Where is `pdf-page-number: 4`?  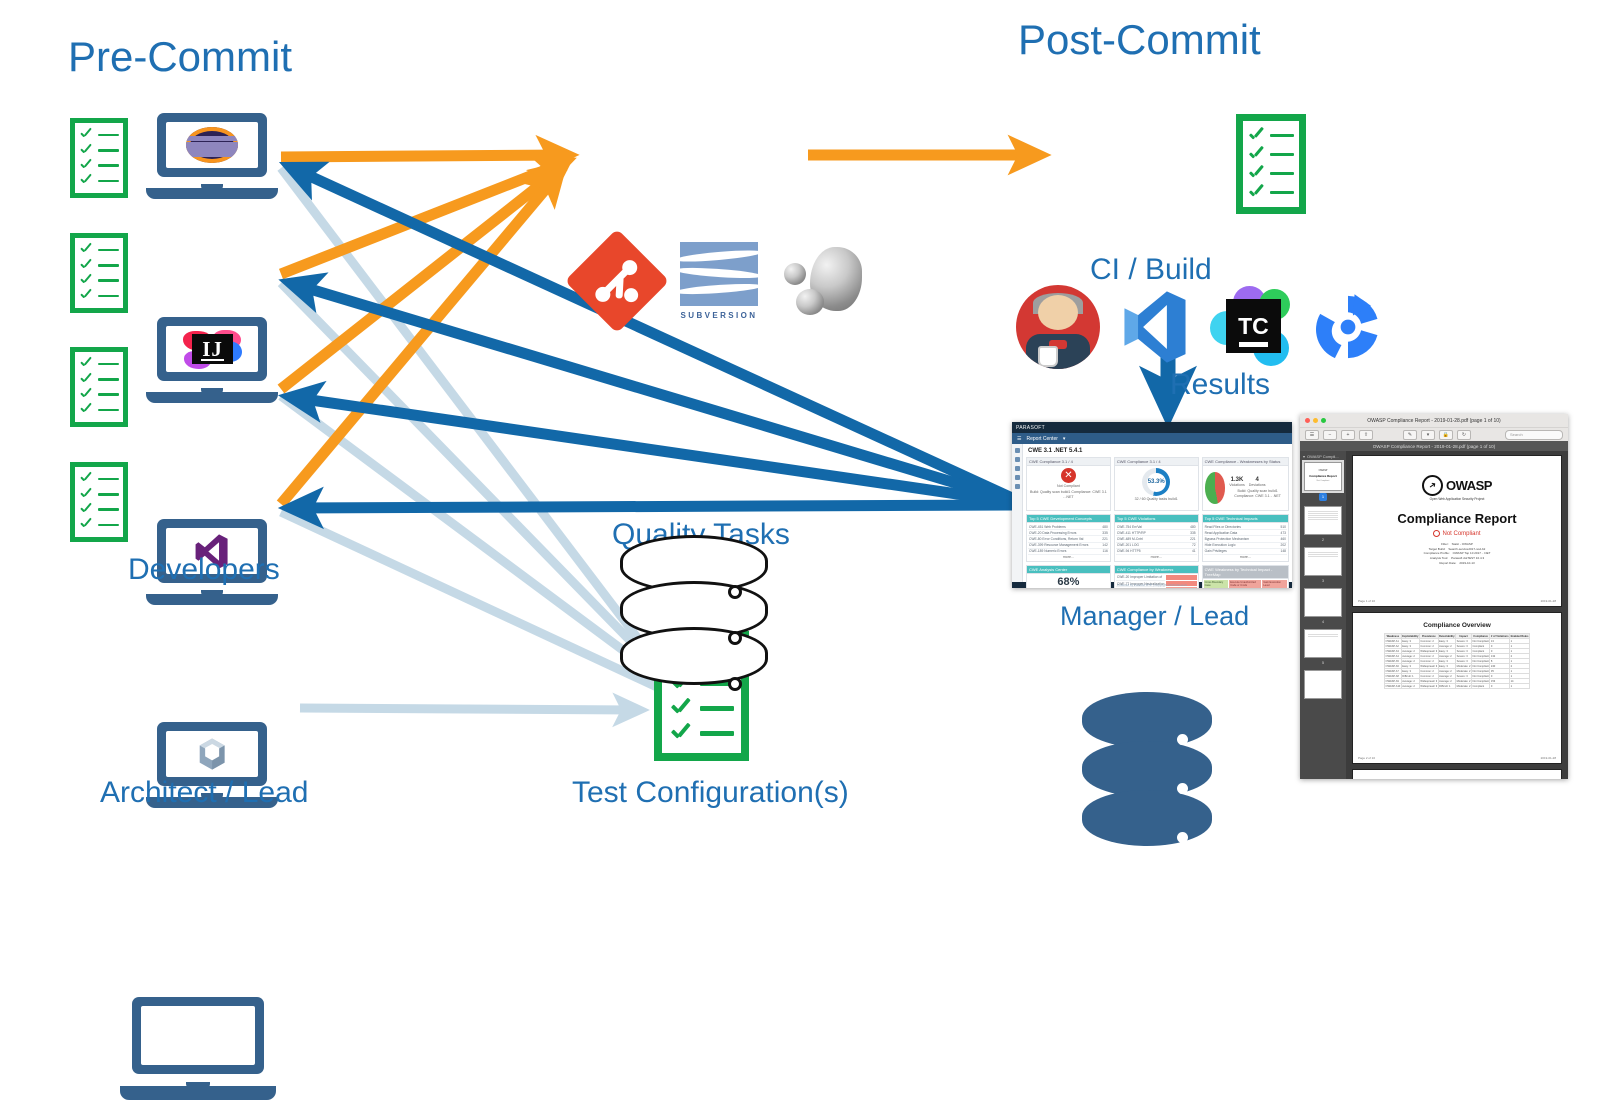 pdf-page-number: 4 is located at coordinates (1323, 621).